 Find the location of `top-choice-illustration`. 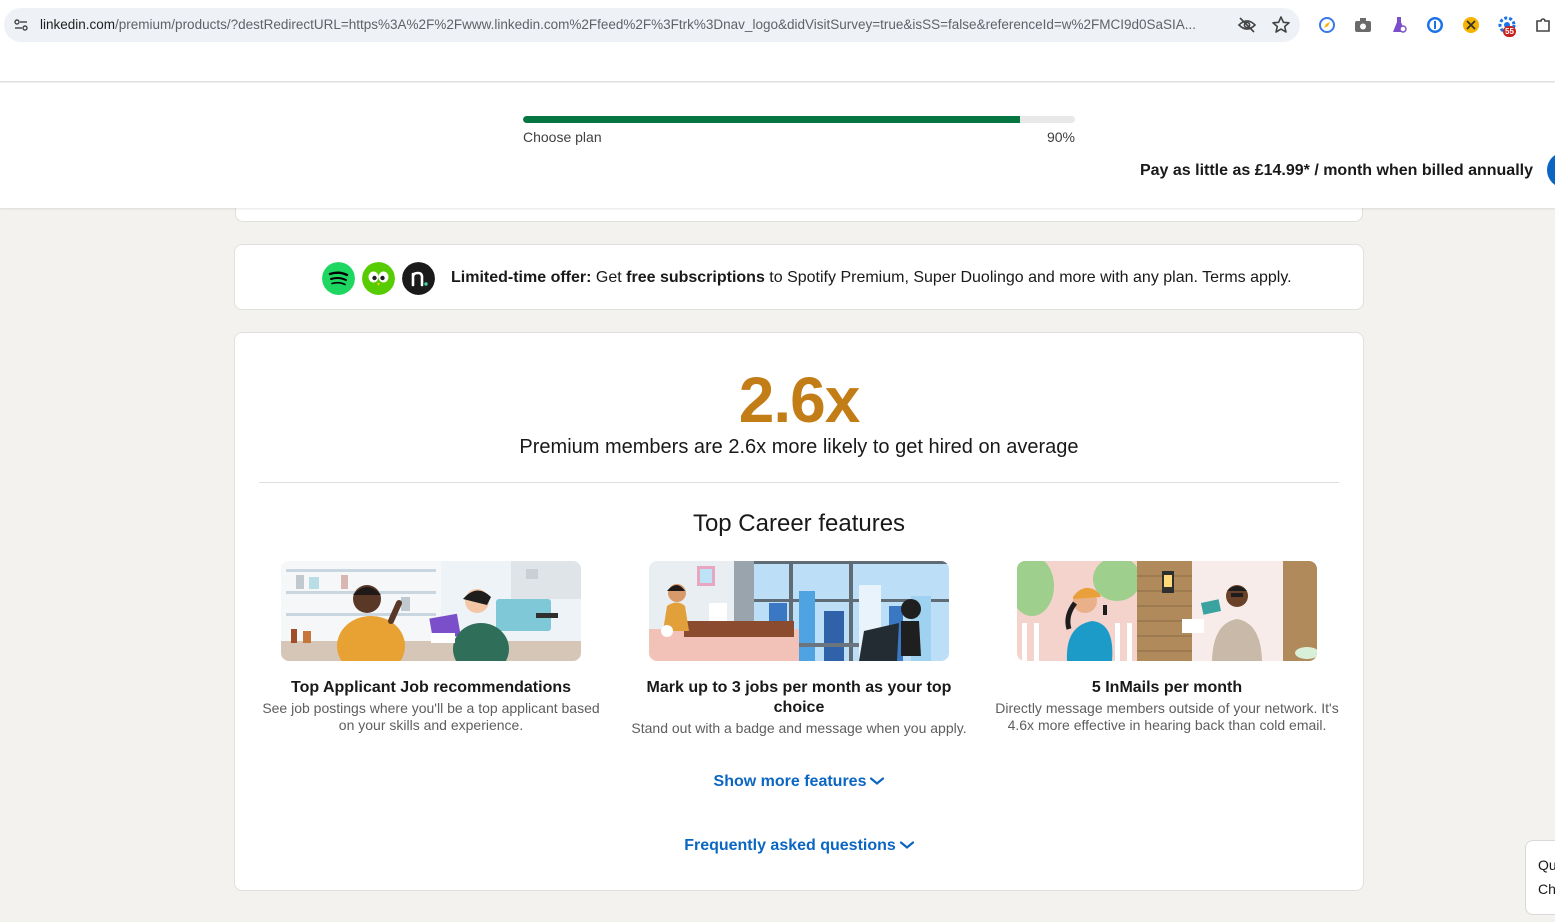

top-choice-illustration is located at coordinates (799, 611).